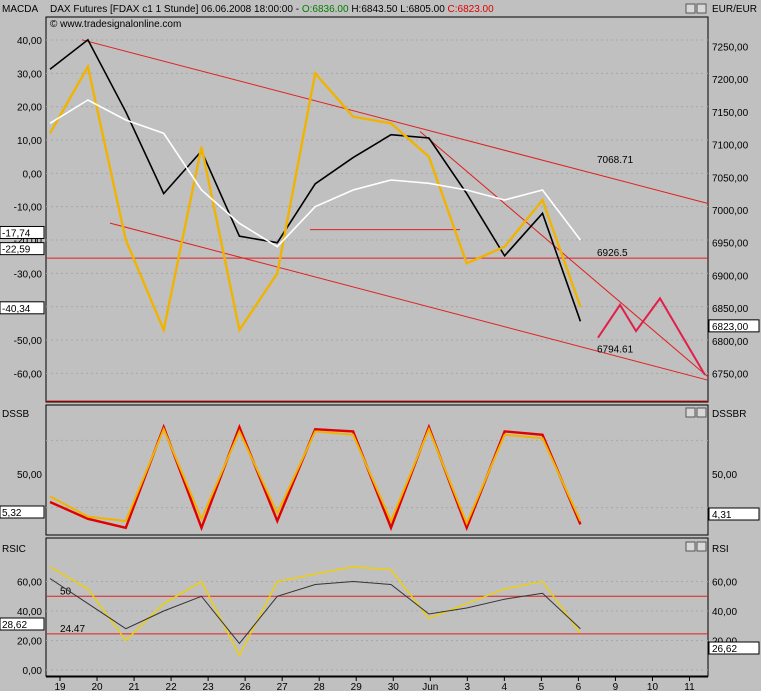  What do you see at coordinates (16, 233) in the screenshot?
I see `left-value-tag: -17,74` at bounding box center [16, 233].